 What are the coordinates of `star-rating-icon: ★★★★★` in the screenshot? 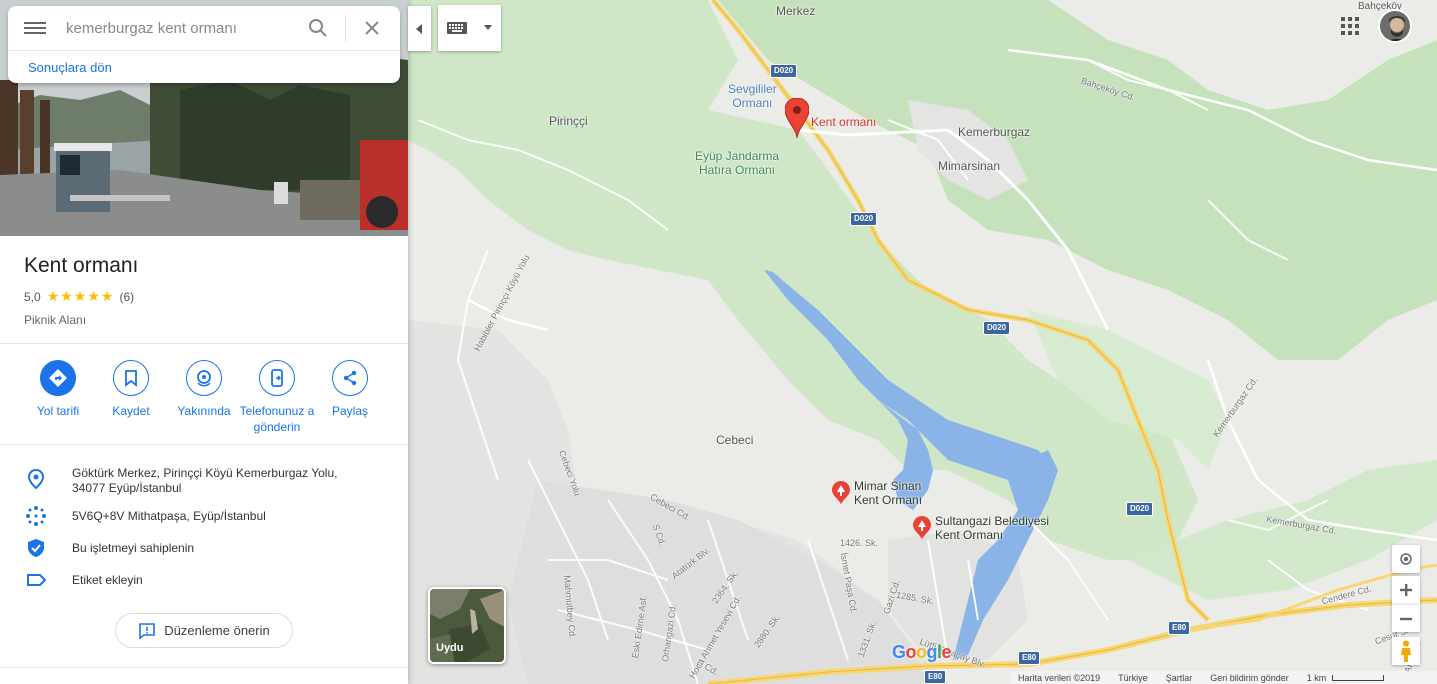 It's located at (80, 296).